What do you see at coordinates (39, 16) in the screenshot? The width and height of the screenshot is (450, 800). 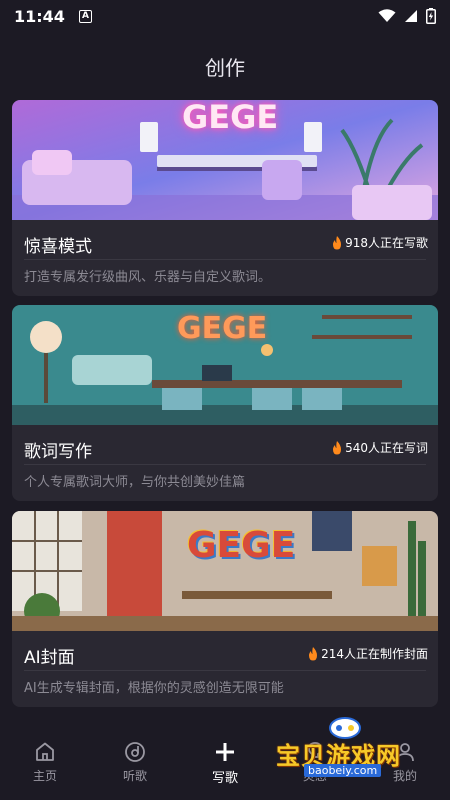 I see `status-time: 11:44` at bounding box center [39, 16].